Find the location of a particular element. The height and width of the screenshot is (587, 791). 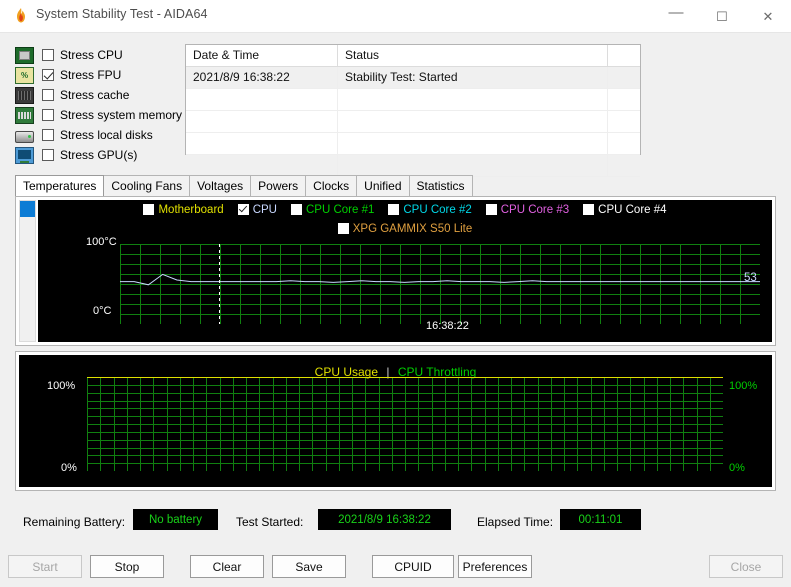

legend-item: XPG GAMMIX S50 Lite is located at coordinates (404, 229).